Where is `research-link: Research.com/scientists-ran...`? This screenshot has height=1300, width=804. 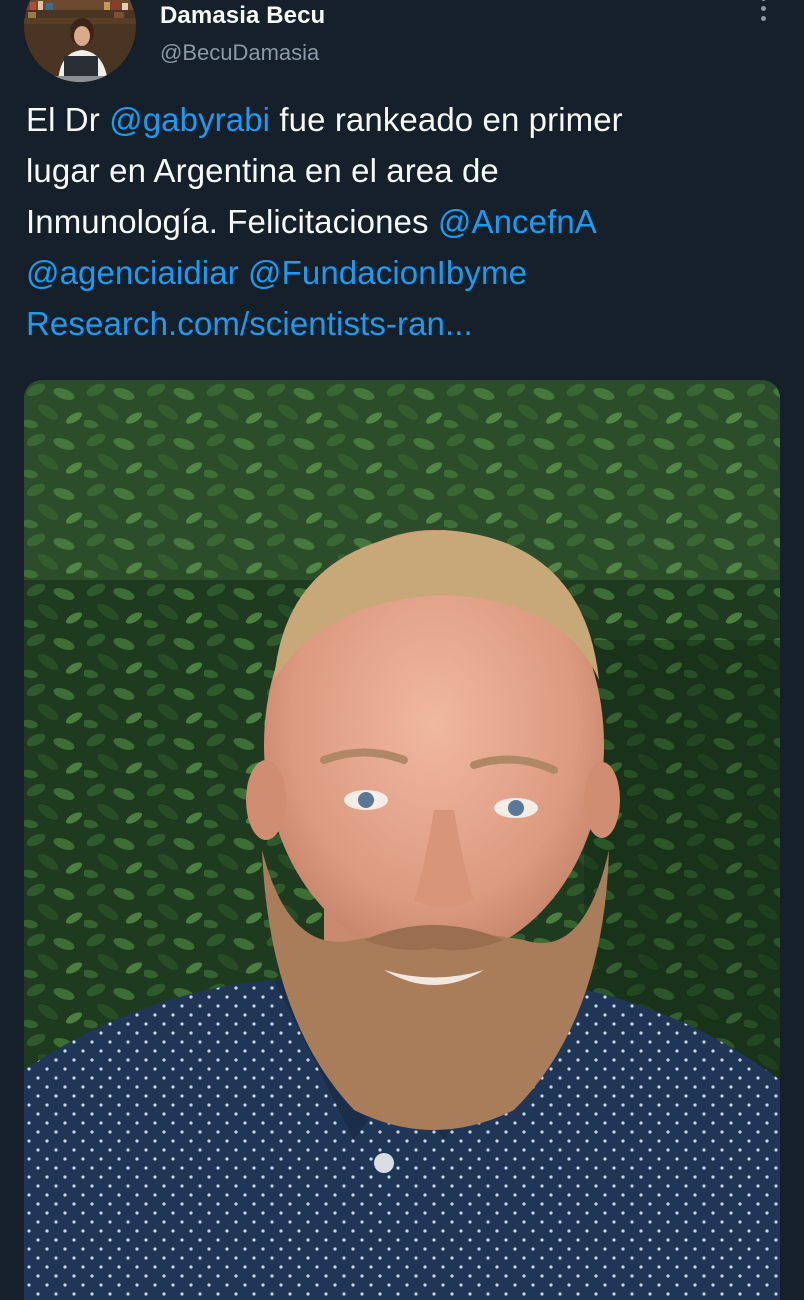 research-link: Research.com/scientists-ran... is located at coordinates (249, 323).